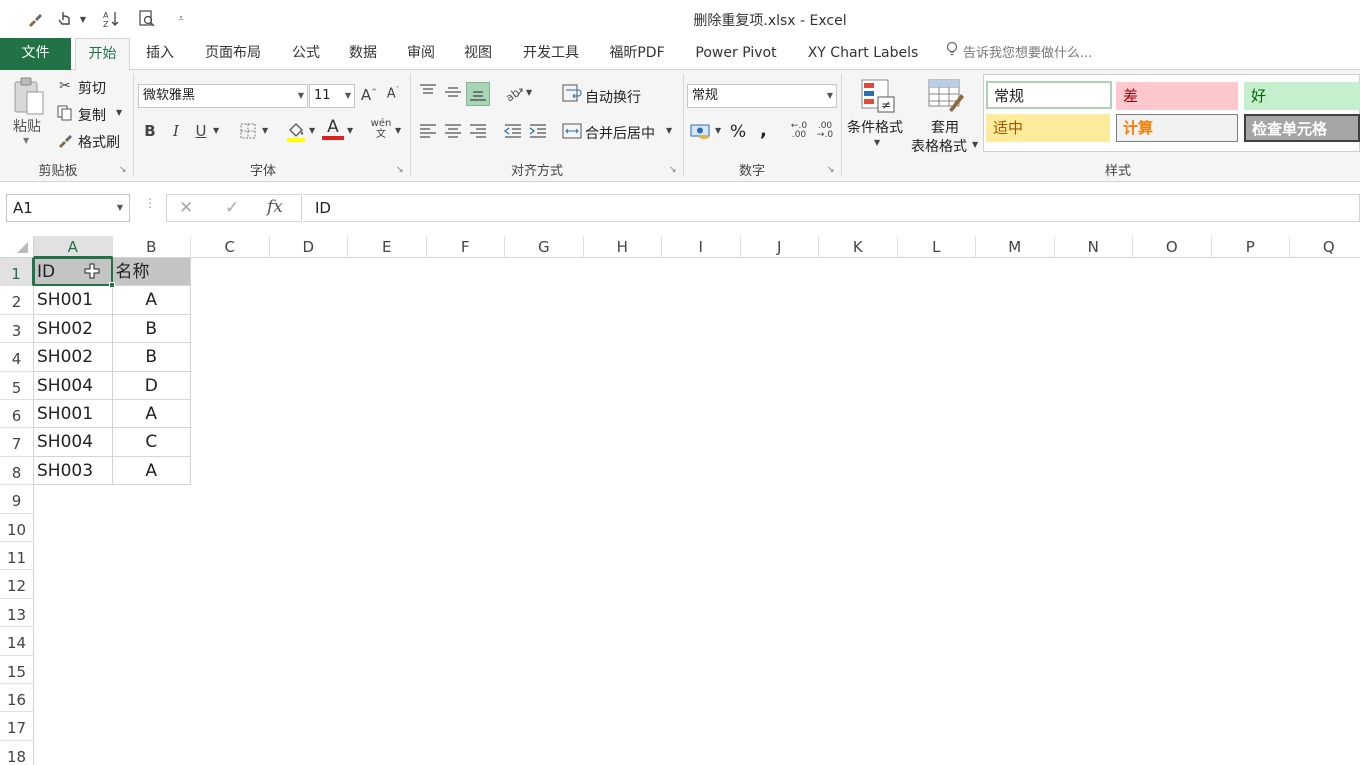 The height and width of the screenshot is (765, 1360). Describe the element at coordinates (387, 247) in the screenshot. I see `column-header-e: E` at that location.